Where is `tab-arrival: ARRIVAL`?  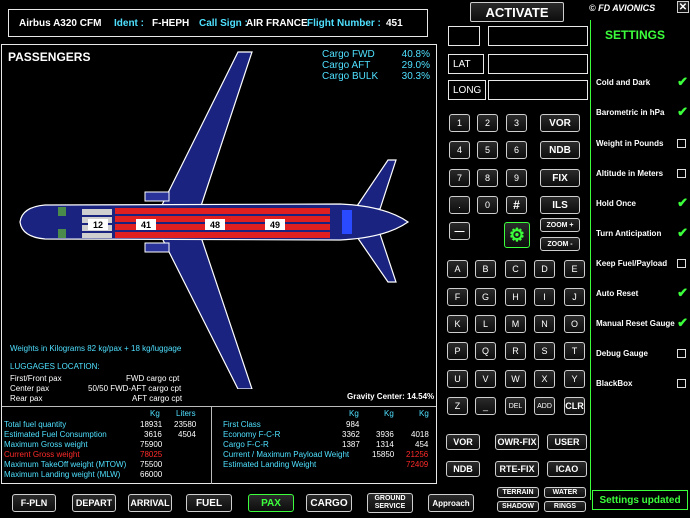 tab-arrival: ARRIVAL is located at coordinates (150, 503).